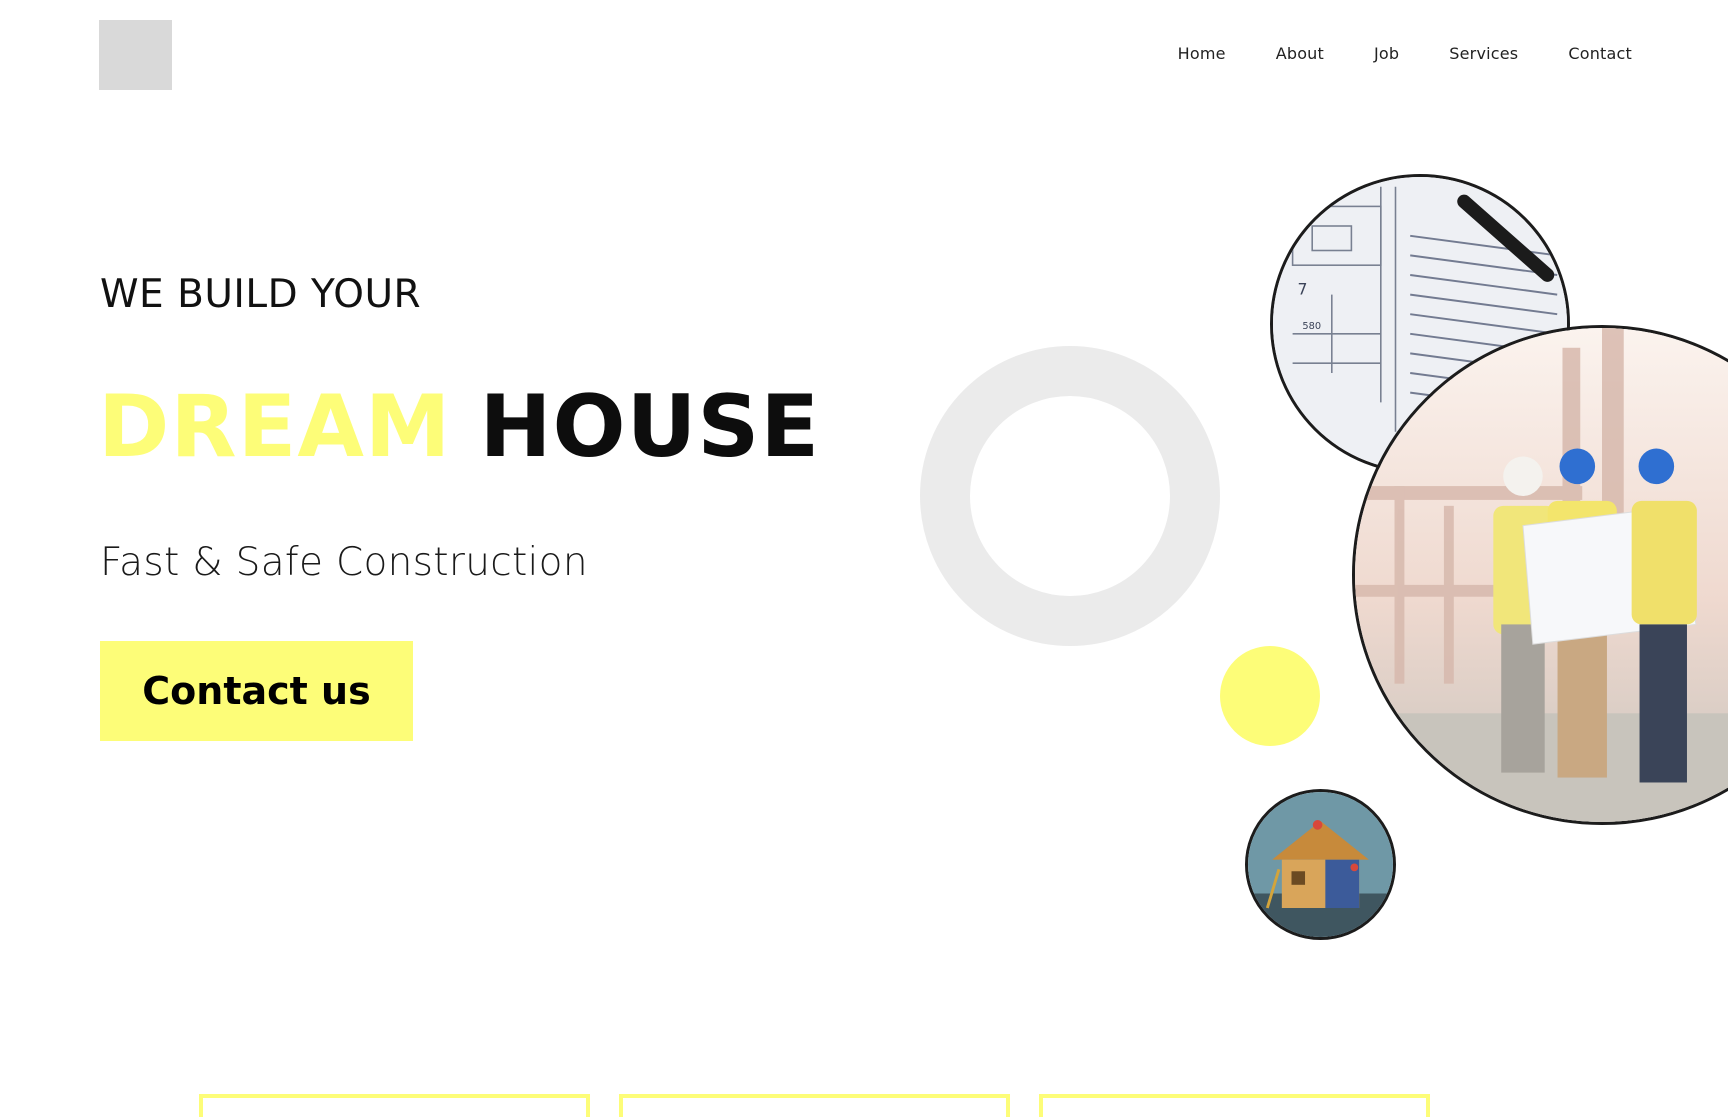 This screenshot has width=1728, height=1117. Describe the element at coordinates (459, 427) in the screenshot. I see `hero-title: DREAM HOUSE` at that location.